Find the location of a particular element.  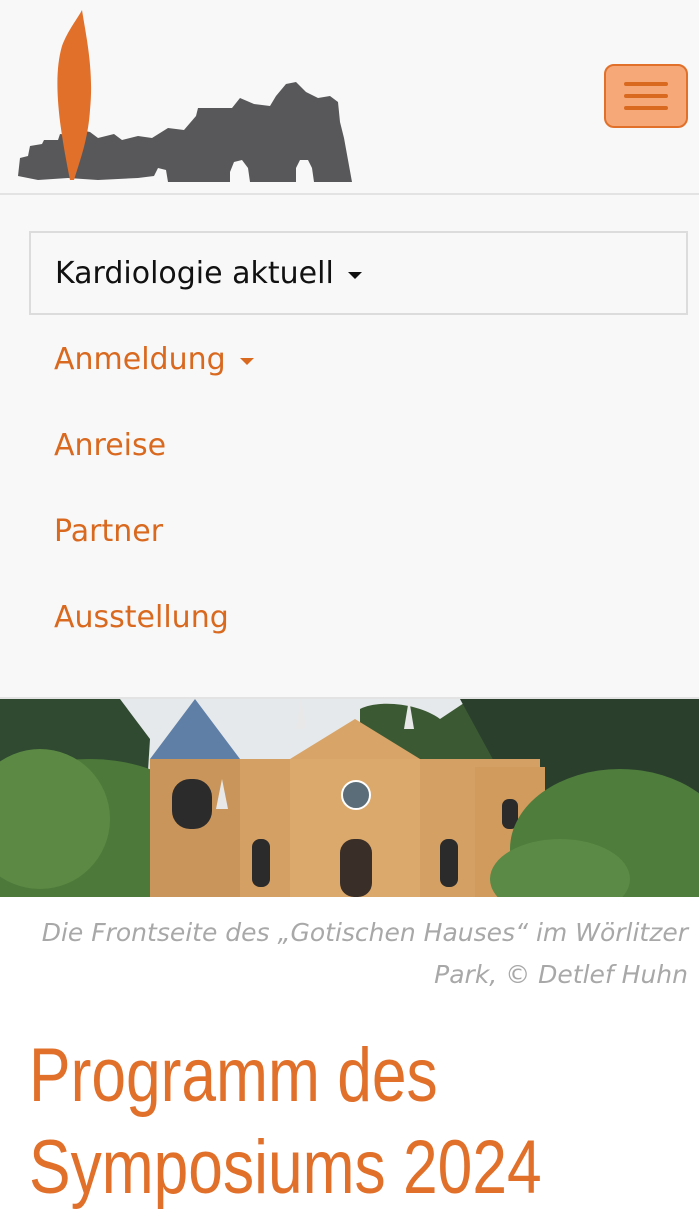

cypress-ruin-logo-icon is located at coordinates (186, 98).